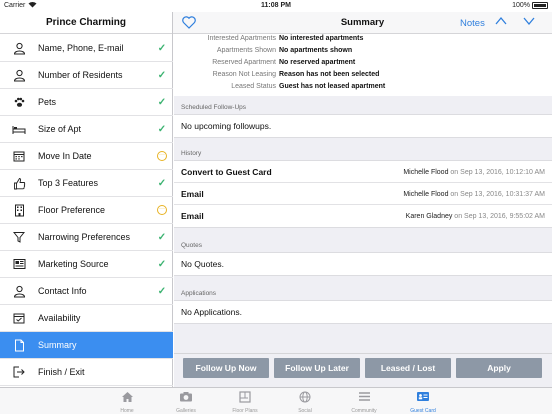 Image resolution: width=552 pixels, height=414 pixels. Describe the element at coordinates (65, 156) in the screenshot. I see `sidebar-item-label: Move In Date` at that location.